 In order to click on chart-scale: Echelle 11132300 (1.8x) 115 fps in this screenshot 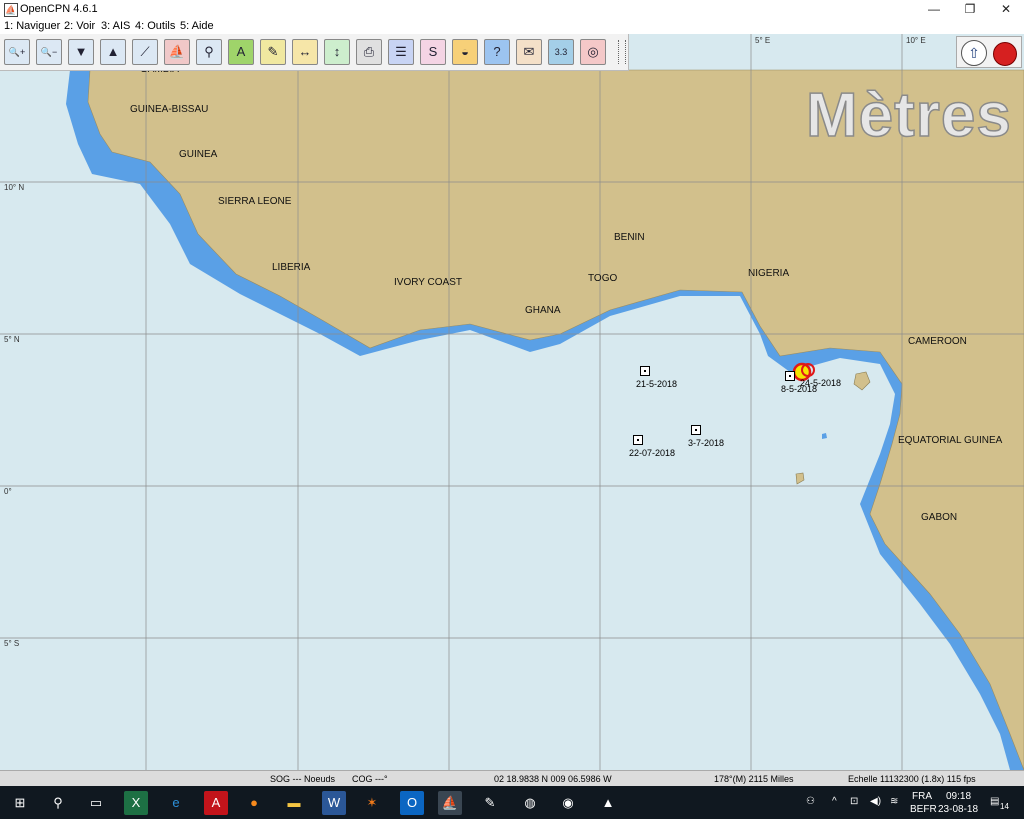, I will do `click(912, 779)`.